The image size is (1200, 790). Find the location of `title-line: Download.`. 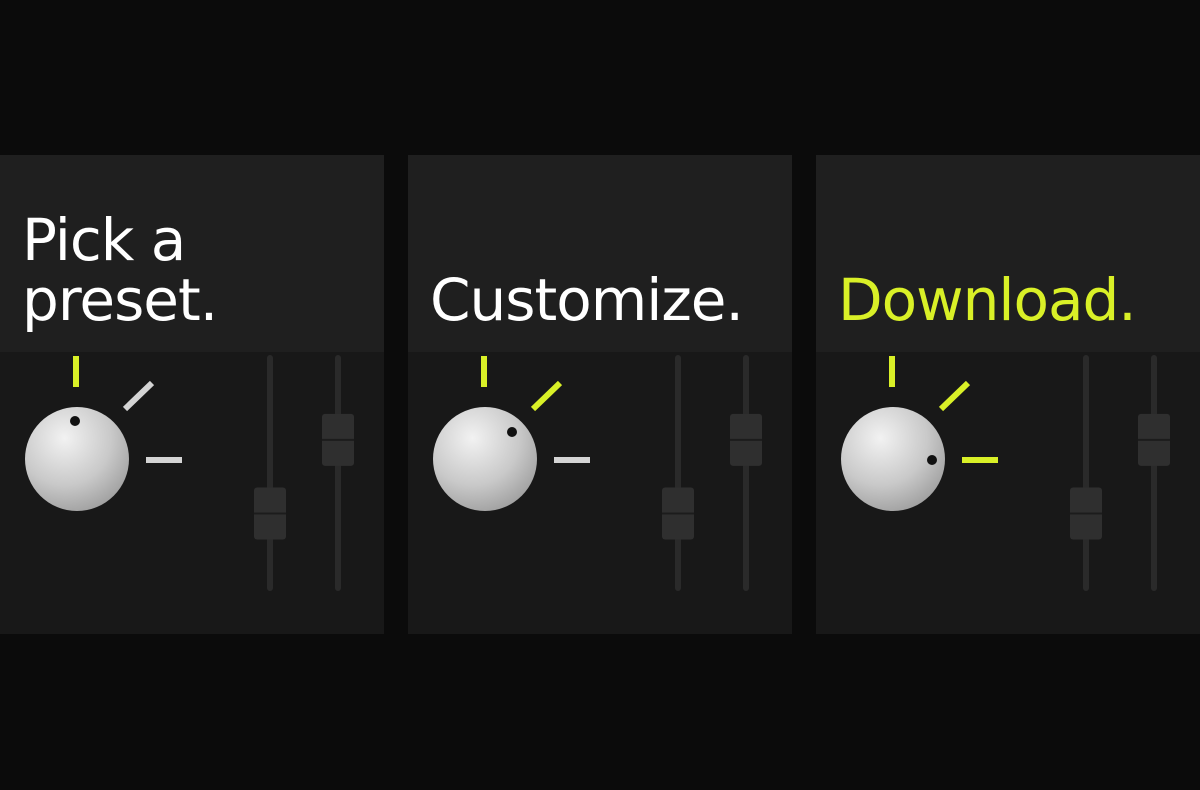

title-line: Download. is located at coordinates (987, 300).